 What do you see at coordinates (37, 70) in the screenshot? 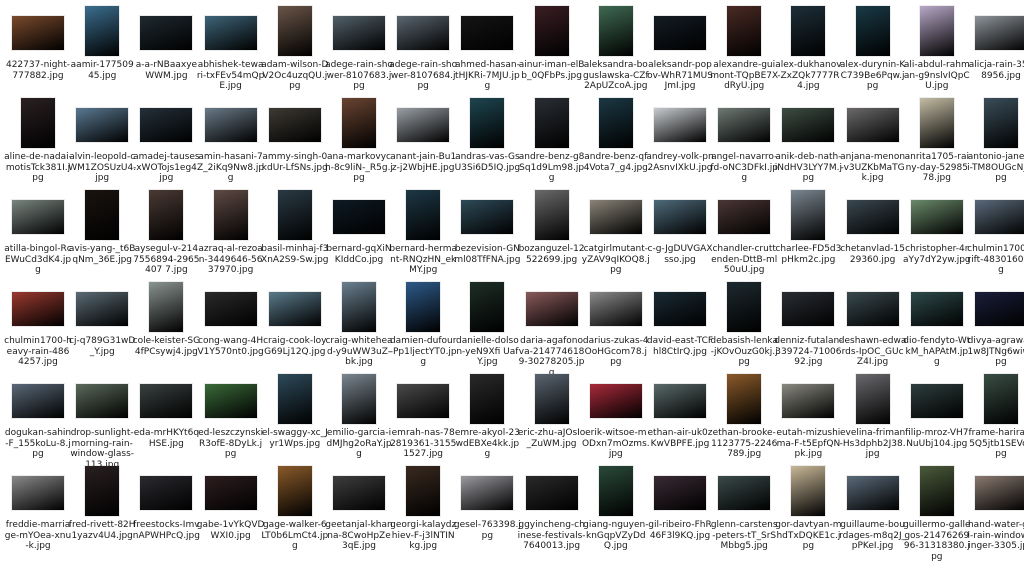
I see `file-name-label: 422737-night-777882.jpg` at bounding box center [37, 70].